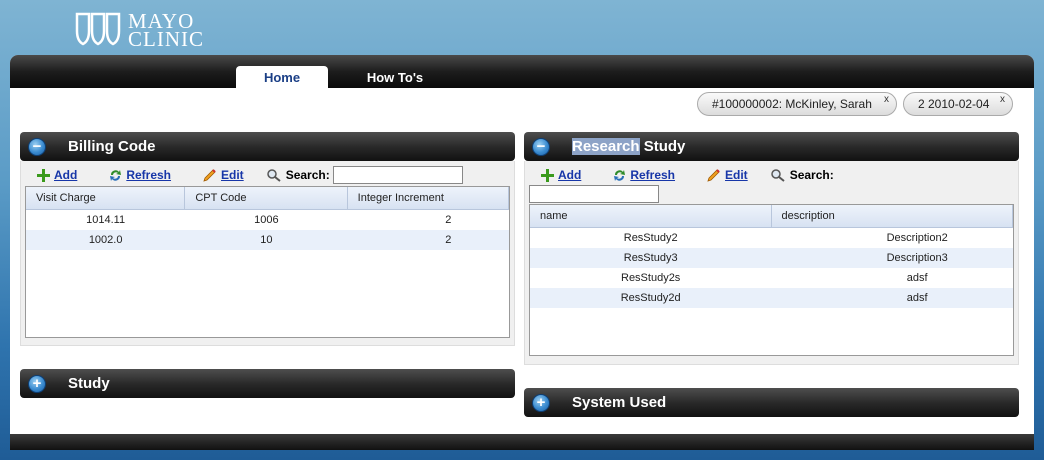 The height and width of the screenshot is (460, 1044). Describe the element at coordinates (166, 39) in the screenshot. I see `logo-line-2: CLINIC` at that location.